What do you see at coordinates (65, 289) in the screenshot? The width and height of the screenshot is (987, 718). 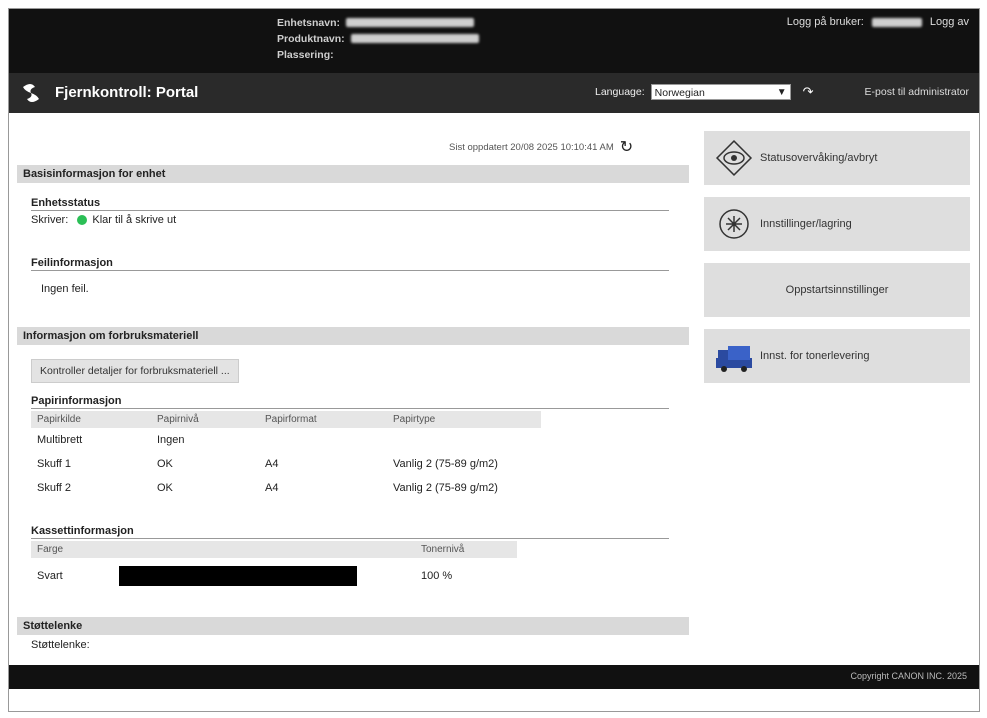 I see `error-text: Ingen feil.` at bounding box center [65, 289].